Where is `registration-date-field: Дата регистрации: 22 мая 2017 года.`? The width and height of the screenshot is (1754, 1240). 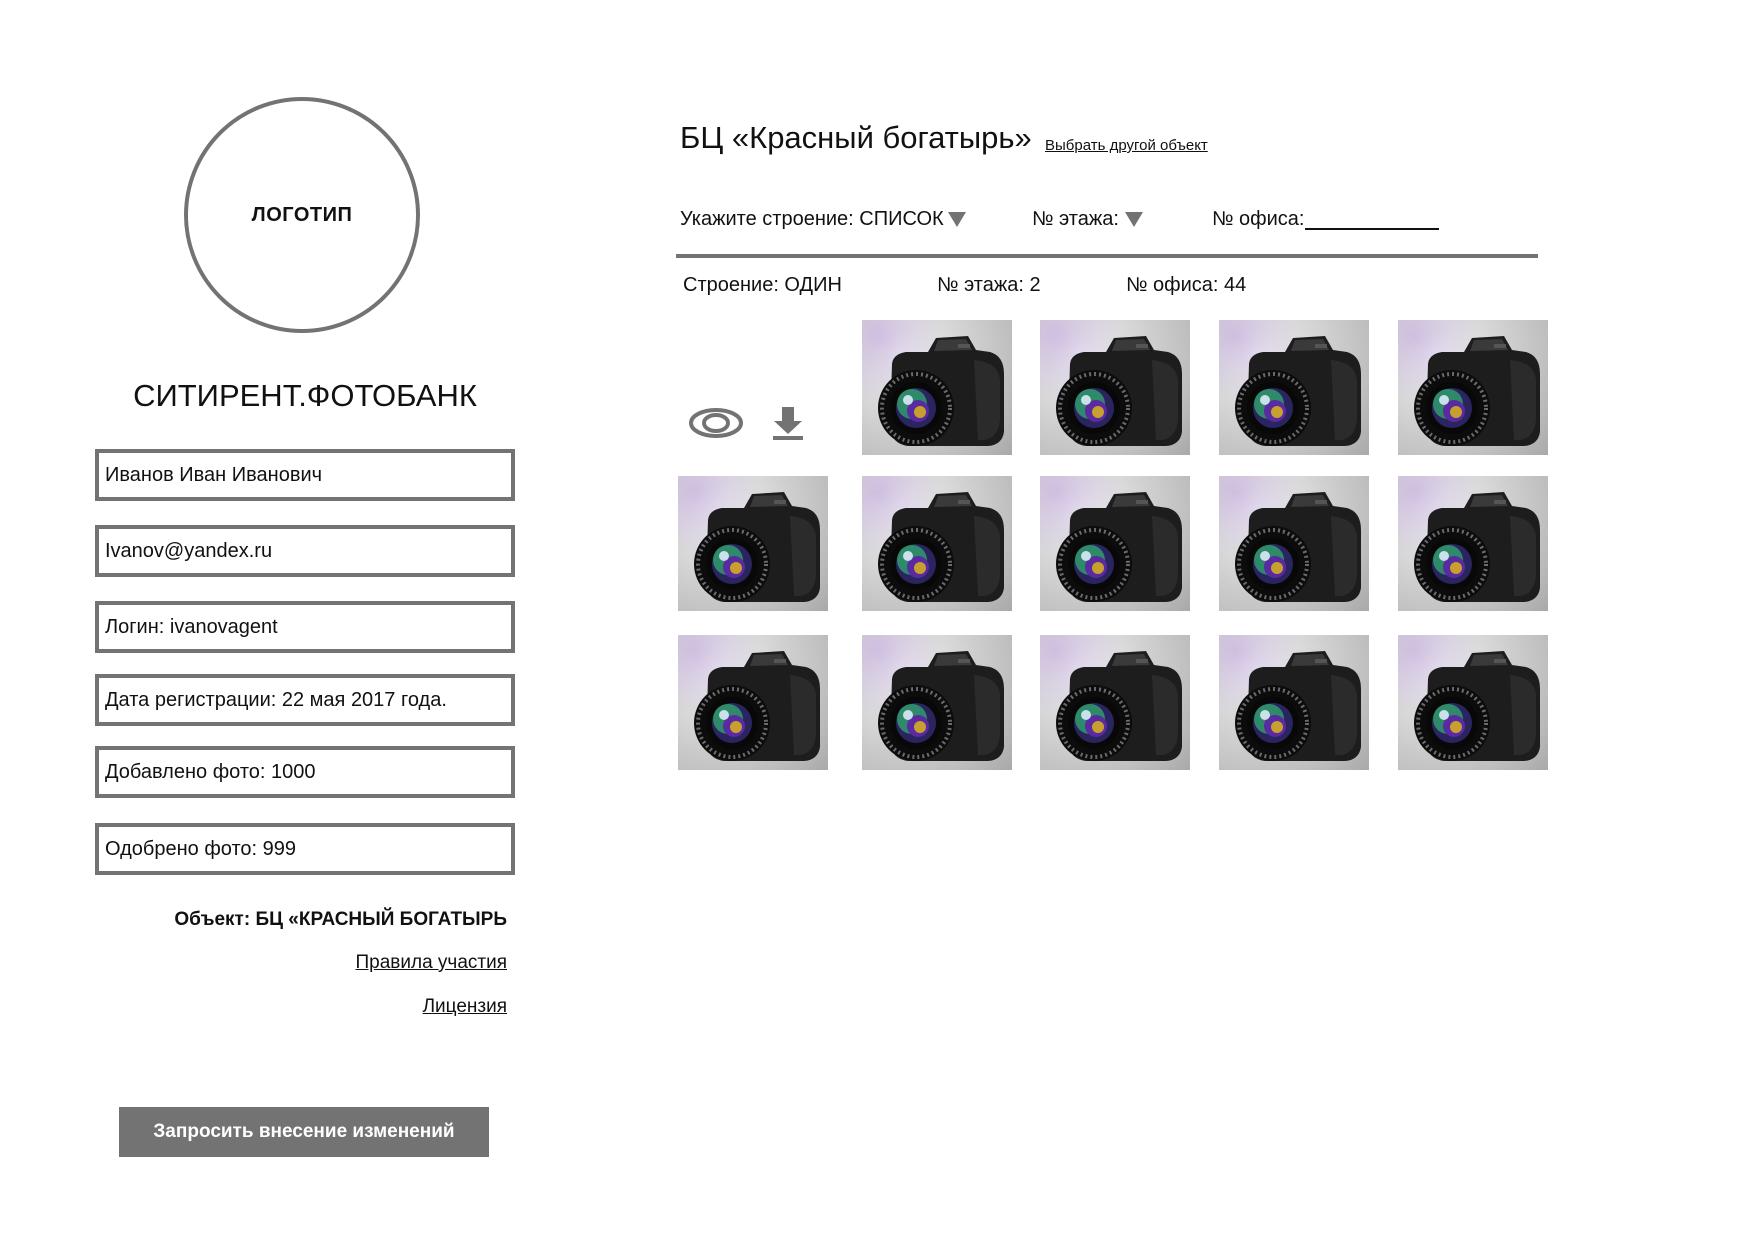 registration-date-field: Дата регистрации: 22 мая 2017 года. is located at coordinates (305, 700).